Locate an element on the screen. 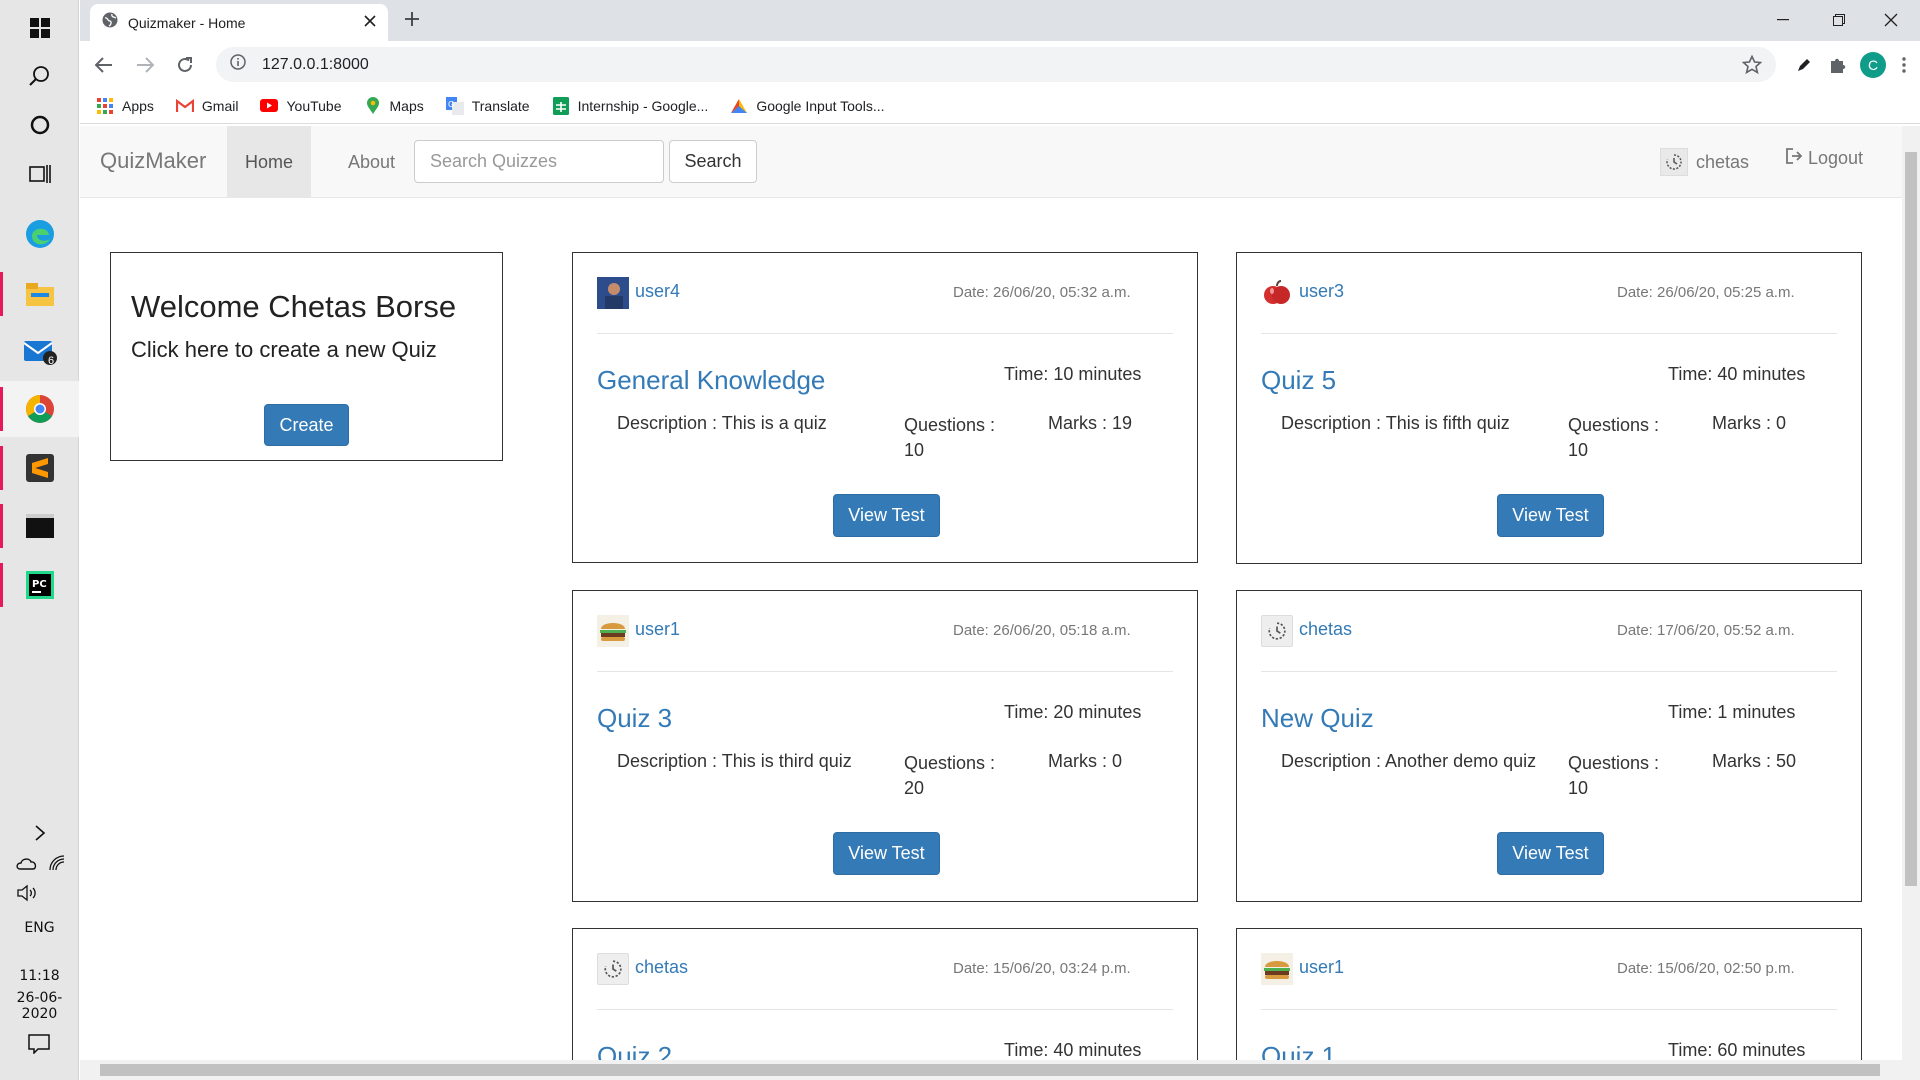  notification-icon is located at coordinates (39, 1046).